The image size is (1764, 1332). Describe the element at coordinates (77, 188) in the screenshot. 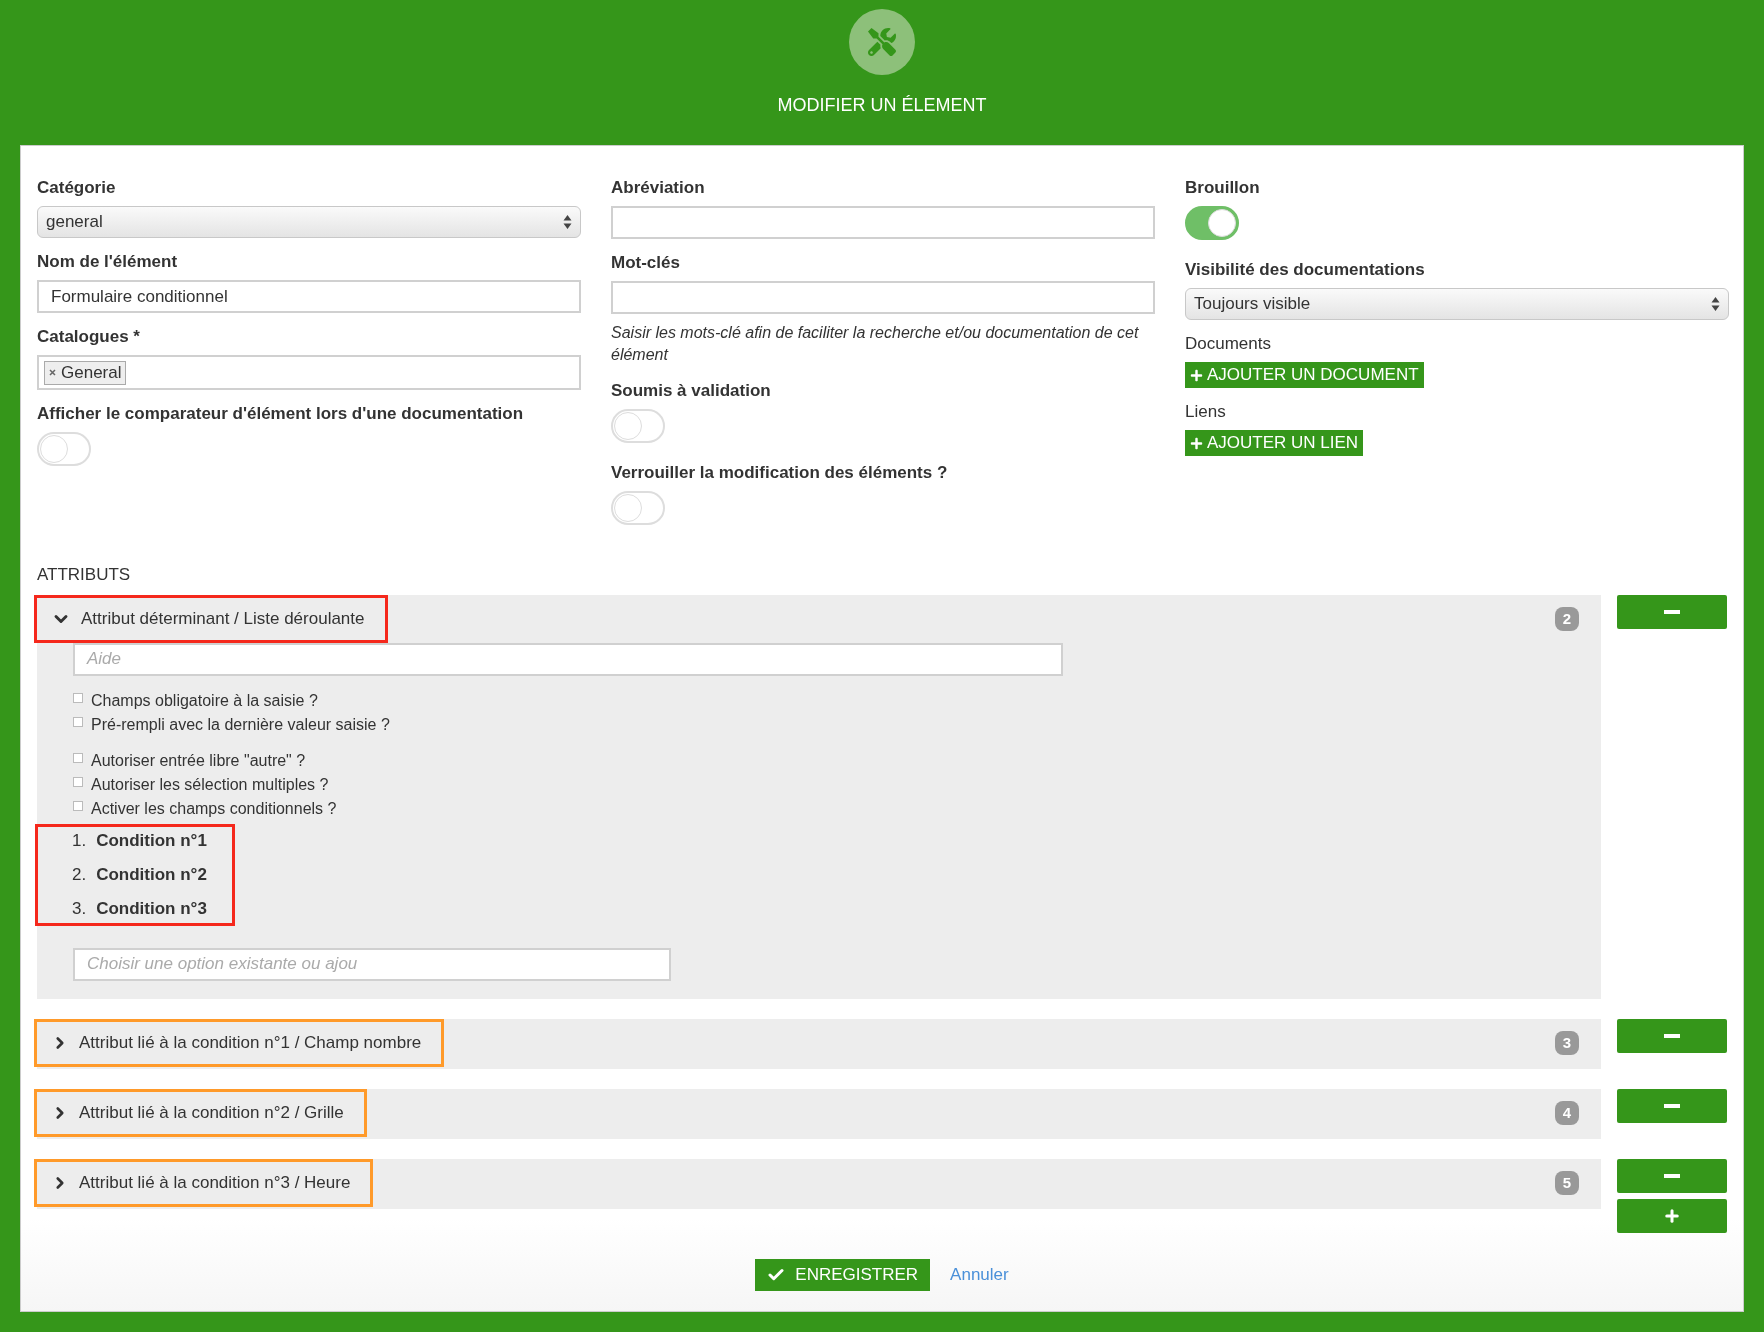

I see `field-label: Catégorie` at that location.